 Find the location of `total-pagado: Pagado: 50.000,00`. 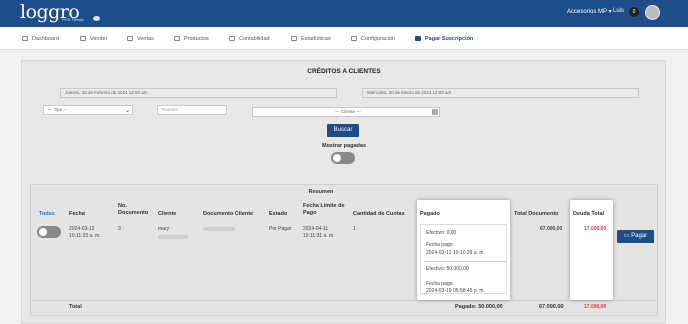

total-pagado: Pagado: 50.000,00 is located at coordinates (479, 307).